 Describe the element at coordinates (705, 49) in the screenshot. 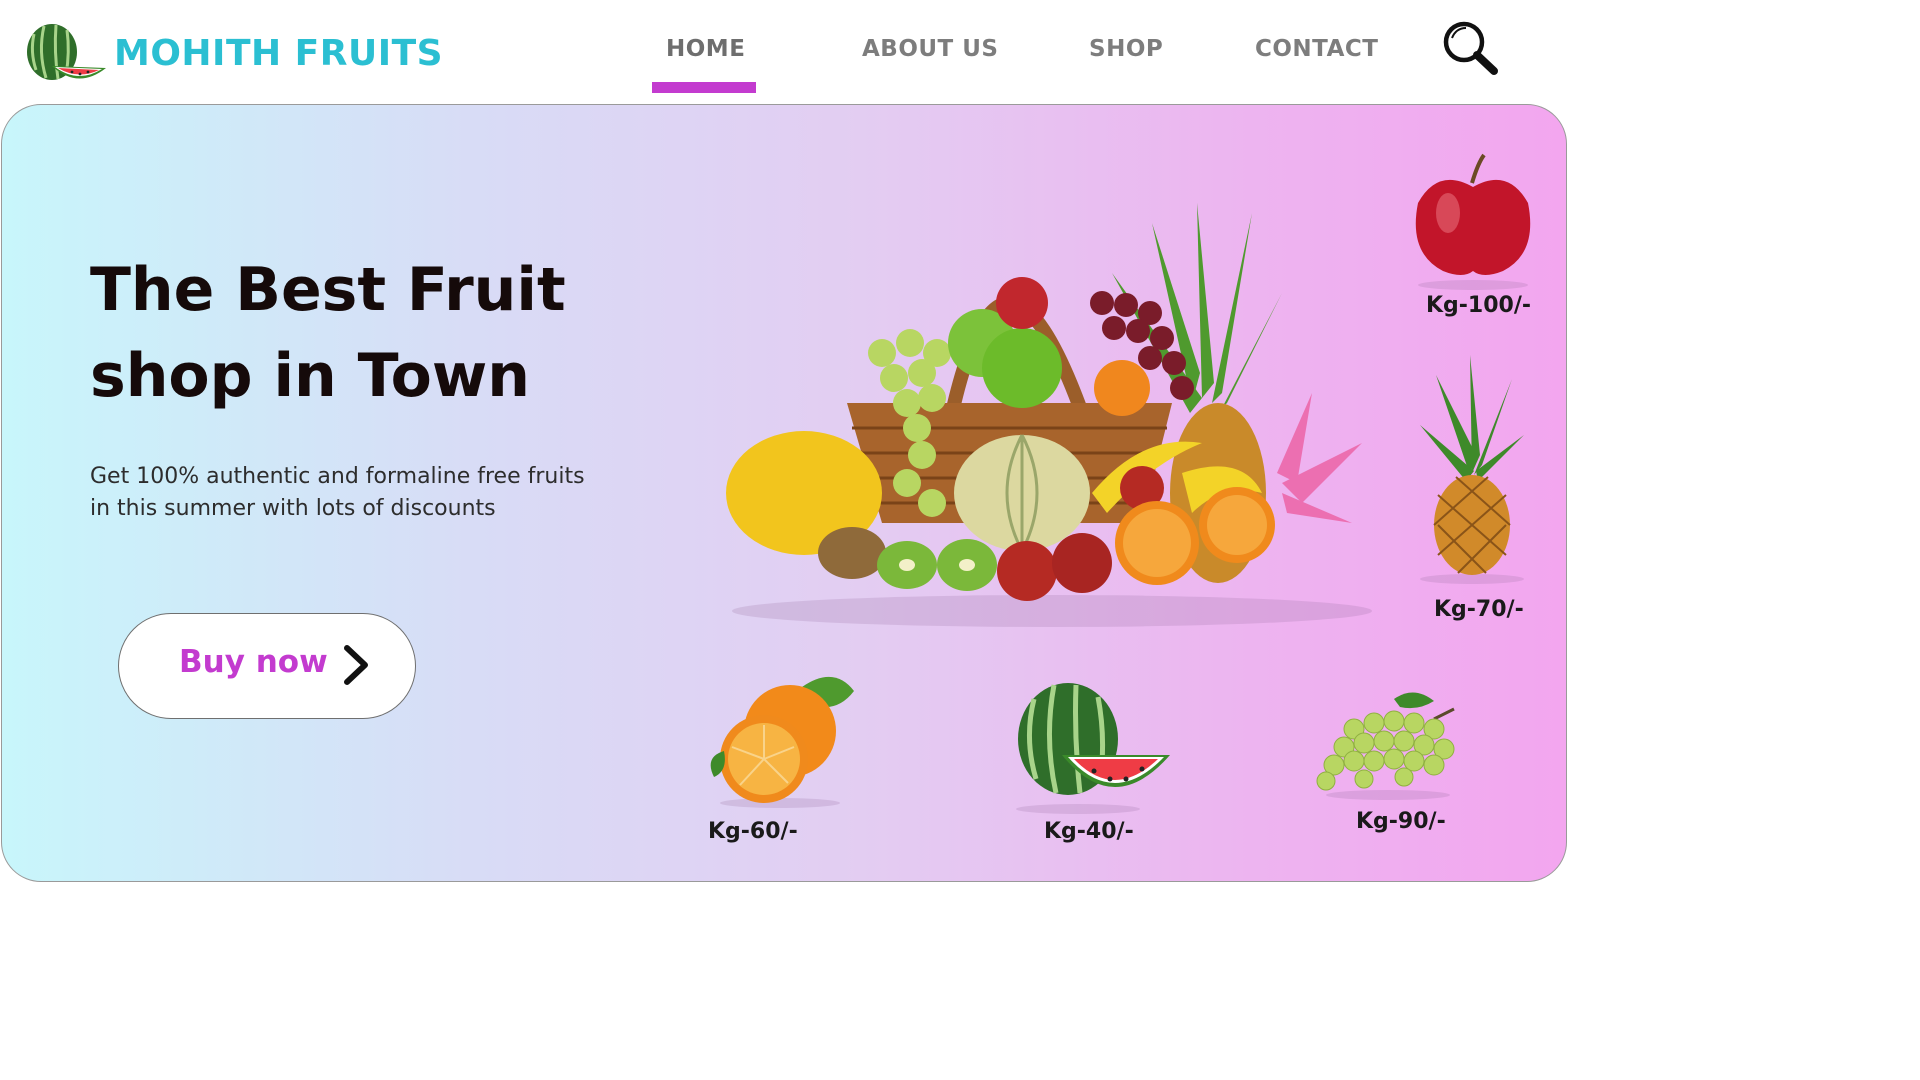

I see `nav-home: HOME` at that location.